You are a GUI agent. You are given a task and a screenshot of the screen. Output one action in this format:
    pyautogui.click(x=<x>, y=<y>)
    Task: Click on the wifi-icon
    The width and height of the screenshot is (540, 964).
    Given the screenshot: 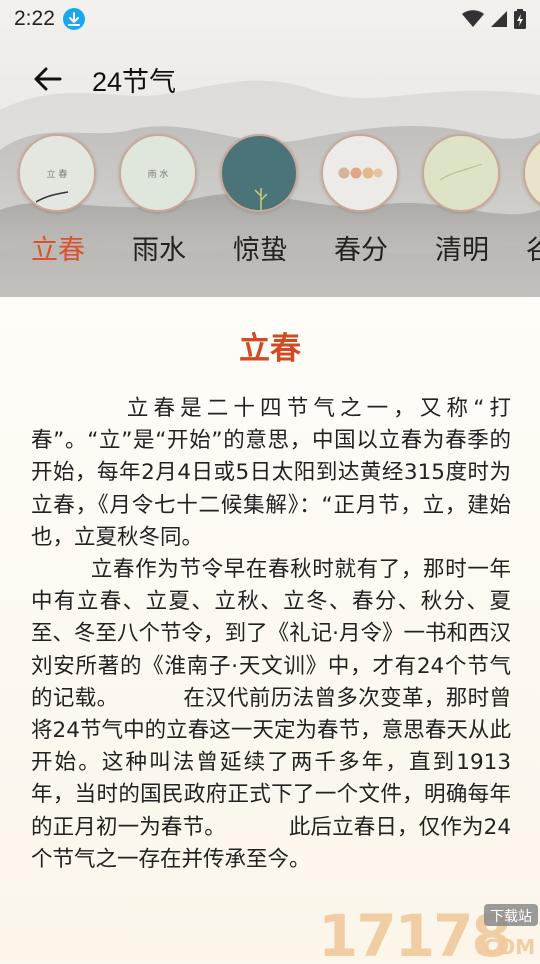 What is the action you would take?
    pyautogui.click(x=473, y=18)
    